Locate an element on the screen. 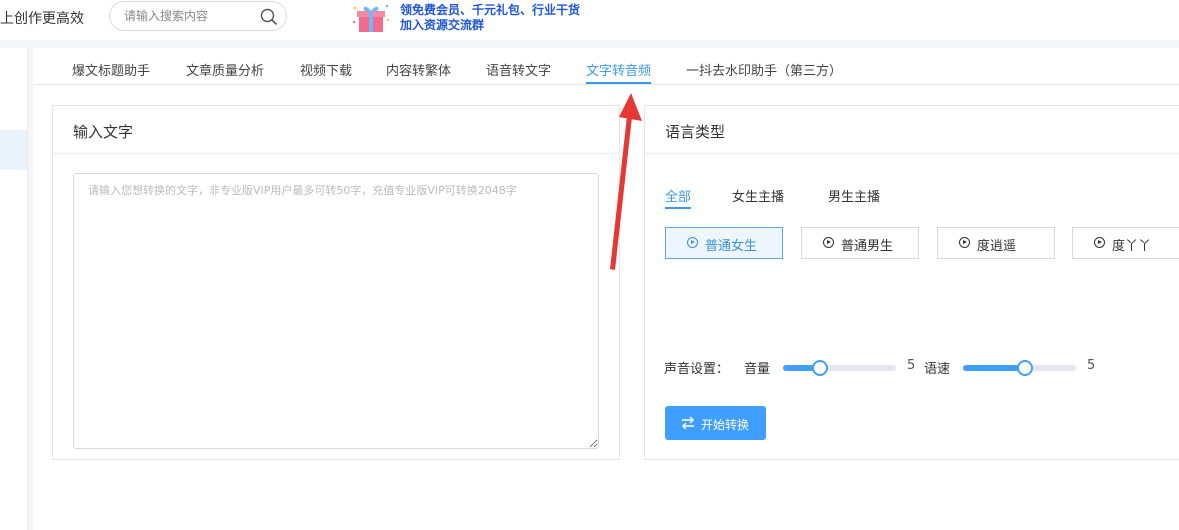 The height and width of the screenshot is (530, 1179). speed-slider-handle is located at coordinates (1025, 368).